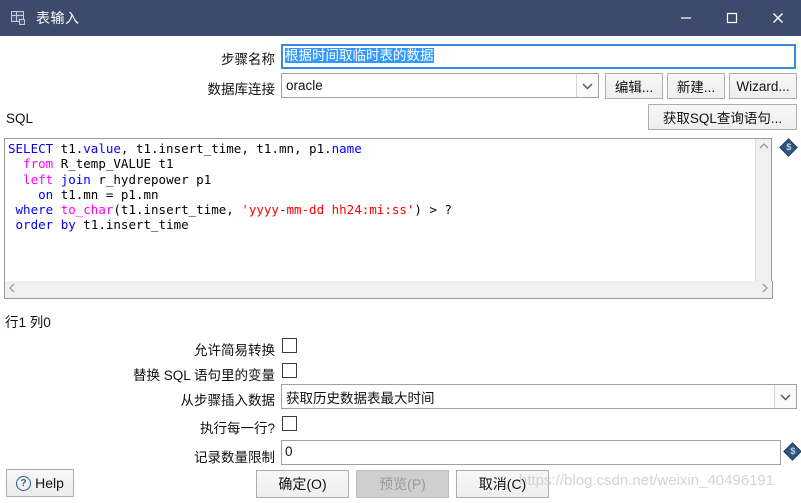 The image size is (801, 503). I want to click on sql-vertical-scrollbar, so click(763, 217).